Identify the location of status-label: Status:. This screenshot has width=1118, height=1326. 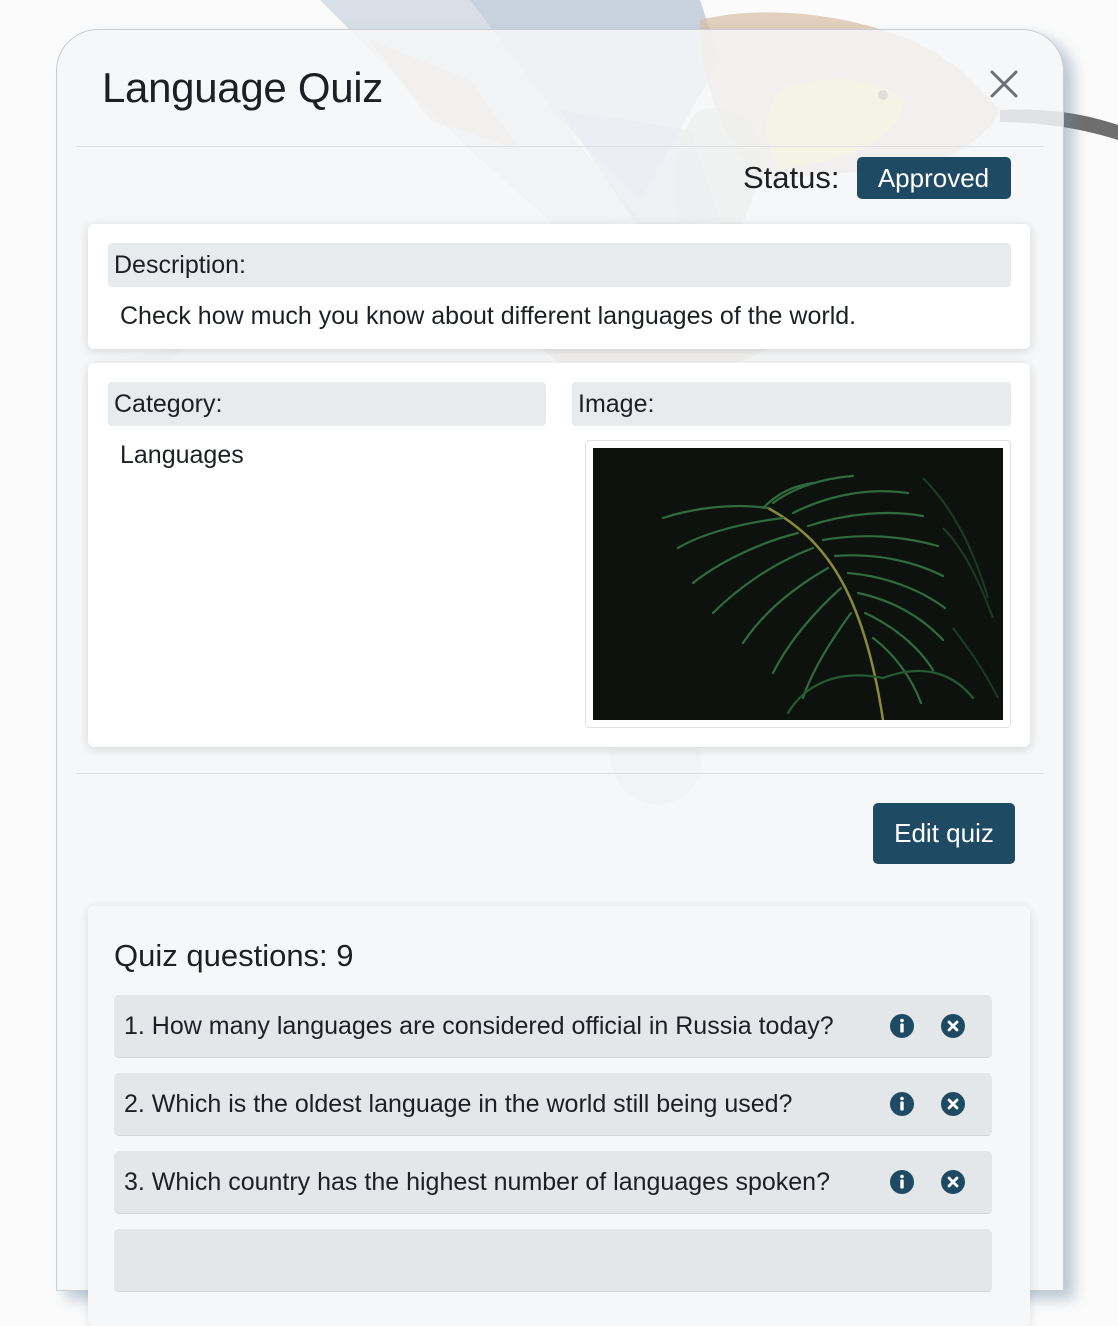
(791, 177).